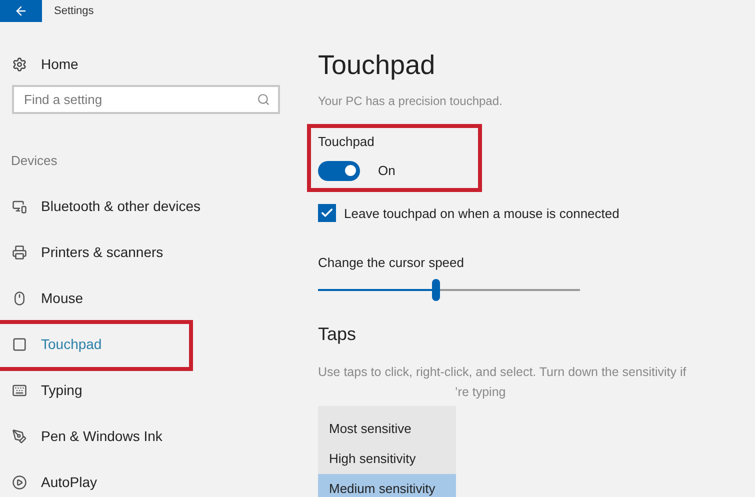 The image size is (755, 497). I want to click on play-icon, so click(19, 482).